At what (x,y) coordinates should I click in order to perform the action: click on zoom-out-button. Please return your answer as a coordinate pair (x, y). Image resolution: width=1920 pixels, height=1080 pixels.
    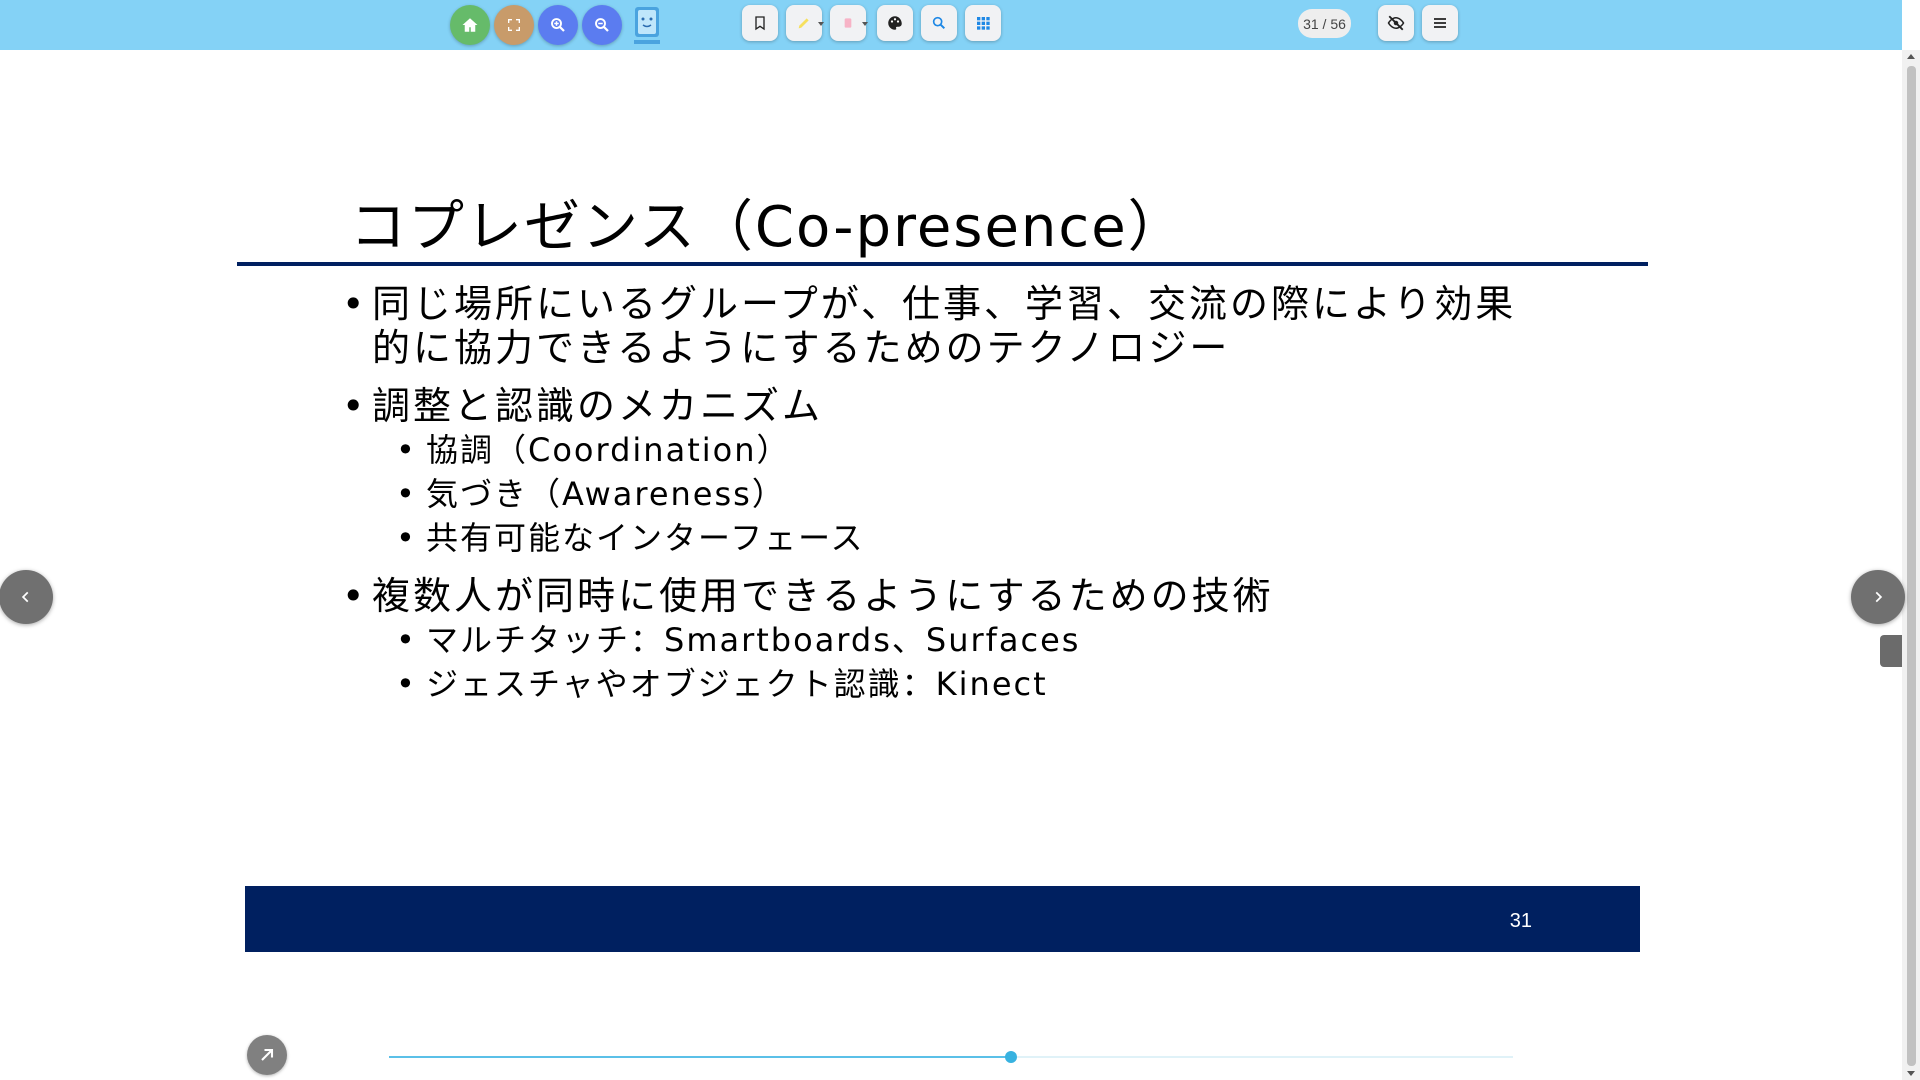
    Looking at the image, I should click on (602, 25).